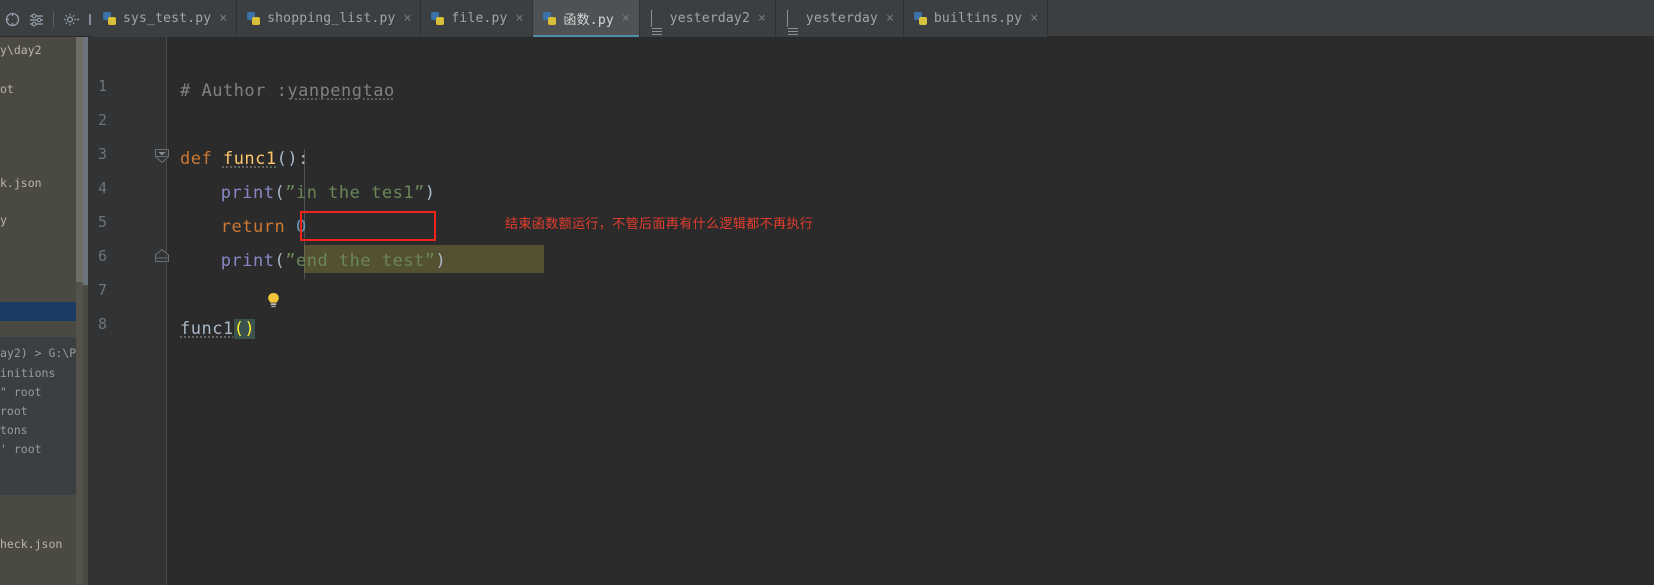 The image size is (1654, 585). Describe the element at coordinates (360, 261) in the screenshot. I see `code-token: ”end the test”` at that location.